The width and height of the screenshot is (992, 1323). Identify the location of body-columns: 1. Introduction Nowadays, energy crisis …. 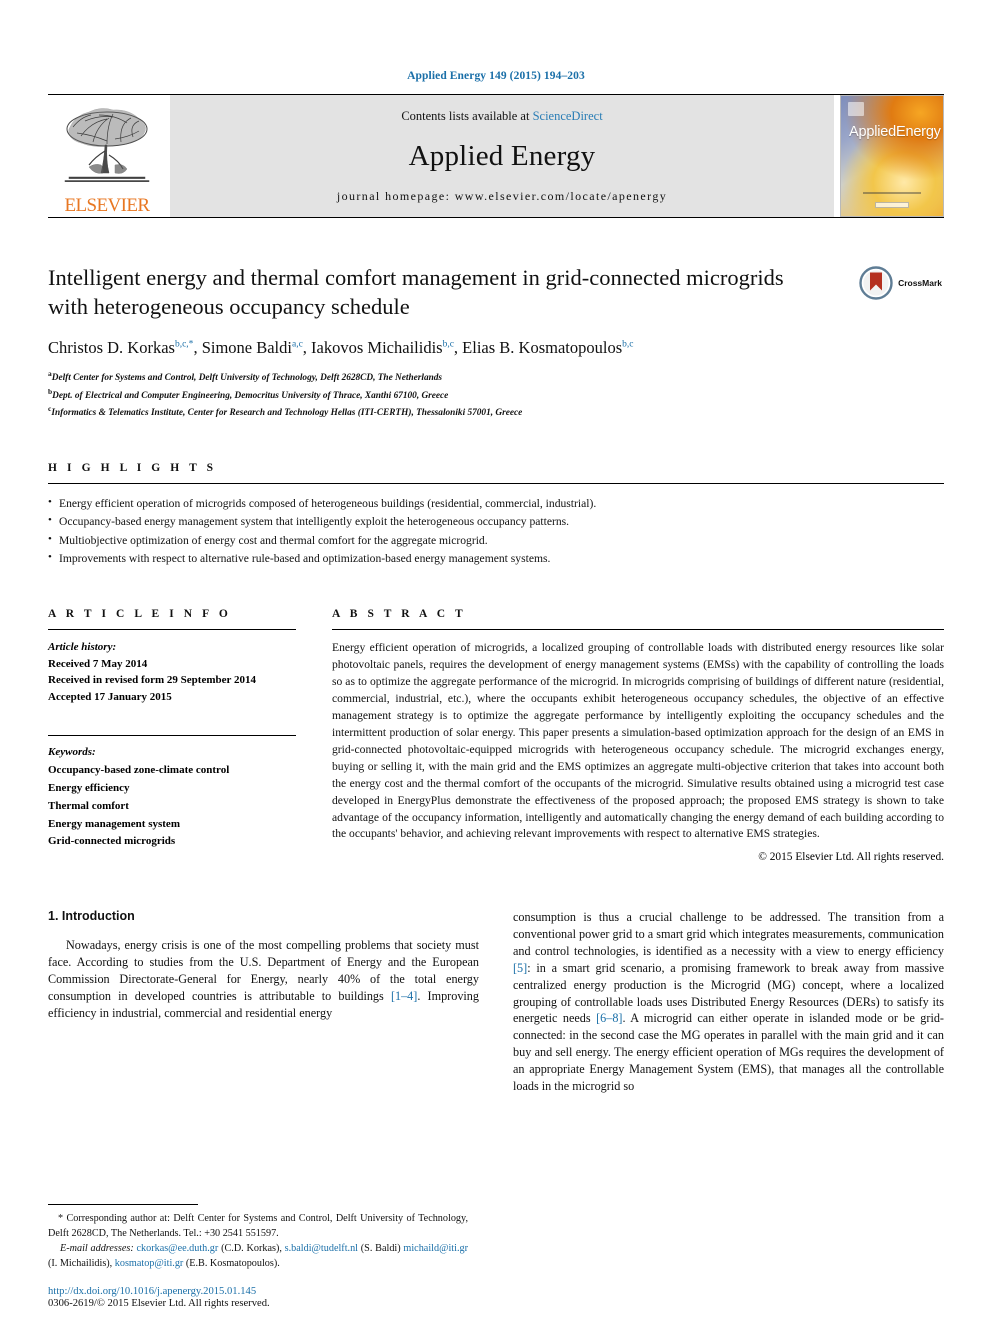
(496, 1001).